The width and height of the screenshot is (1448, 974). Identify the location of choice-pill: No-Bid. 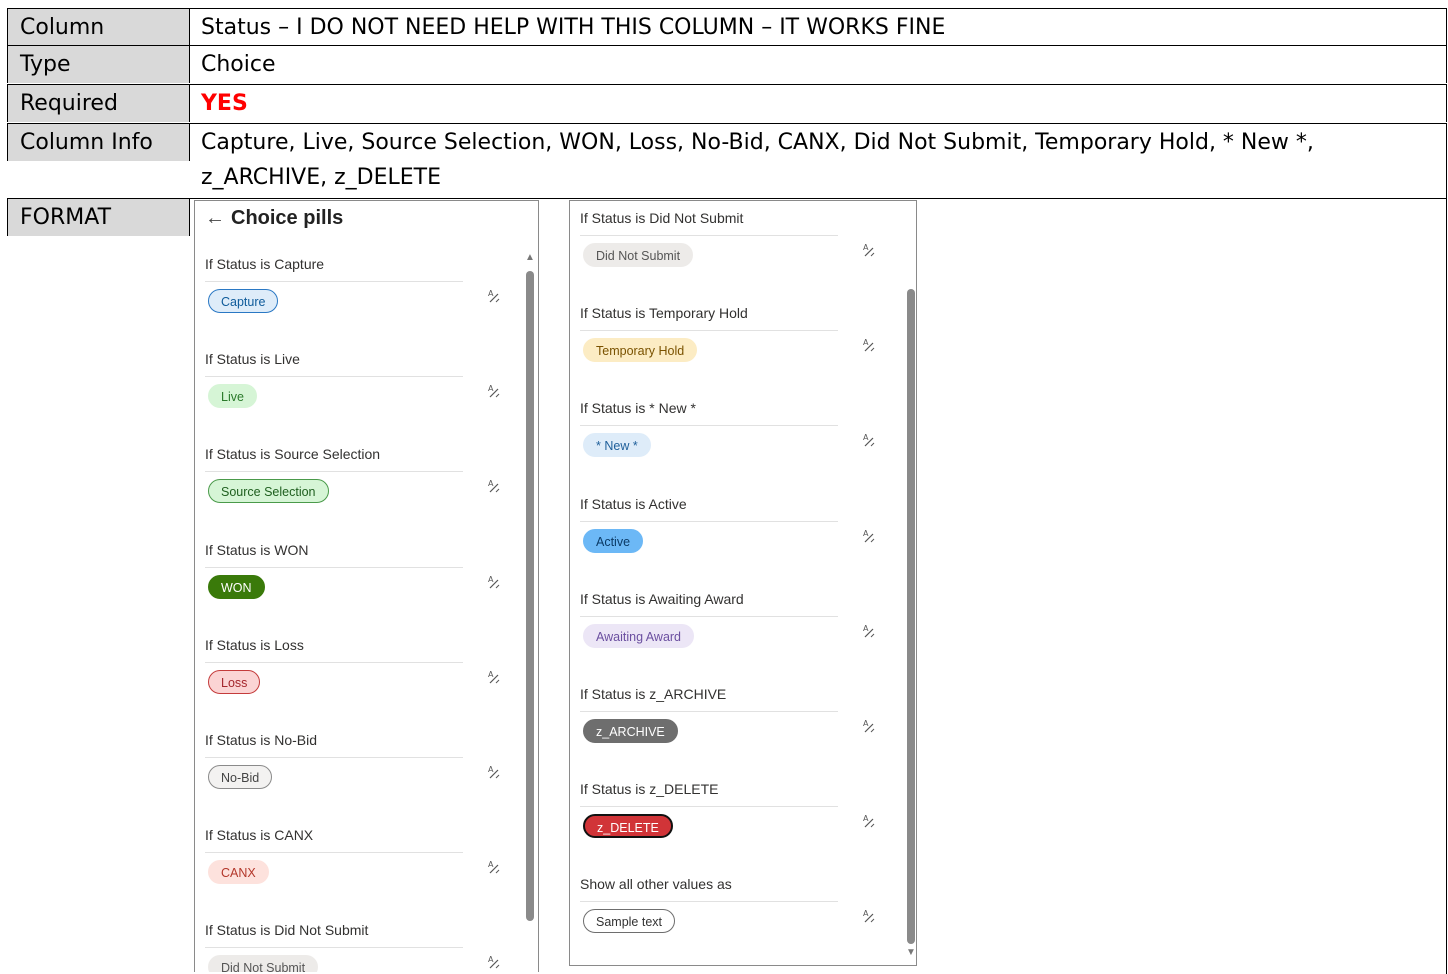
(240, 777).